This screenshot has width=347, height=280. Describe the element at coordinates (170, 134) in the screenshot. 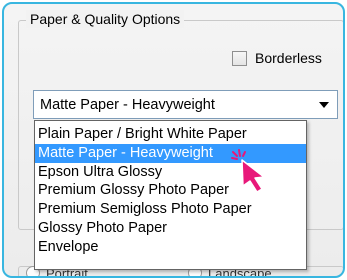

I see `option-plain-paper: Plain Paper / Bright White Paper` at that location.